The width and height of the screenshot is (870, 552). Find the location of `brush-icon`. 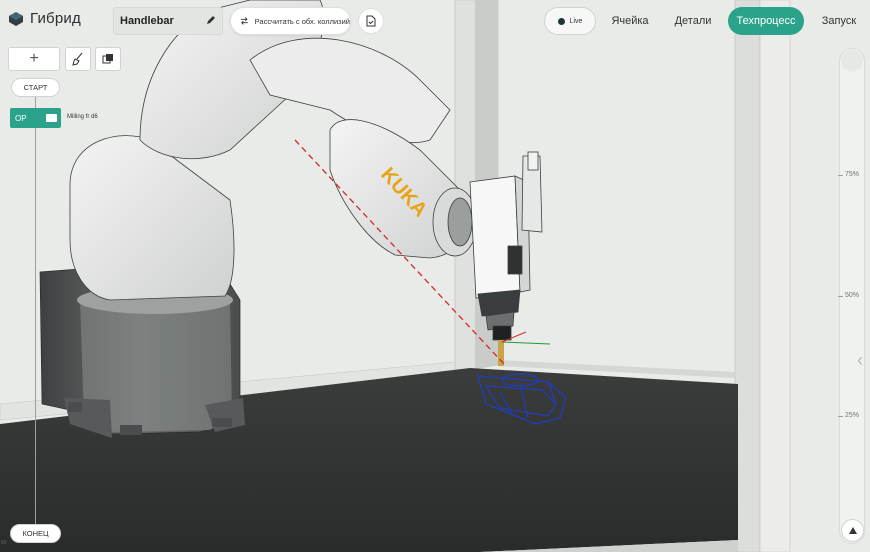

brush-icon is located at coordinates (77, 59).